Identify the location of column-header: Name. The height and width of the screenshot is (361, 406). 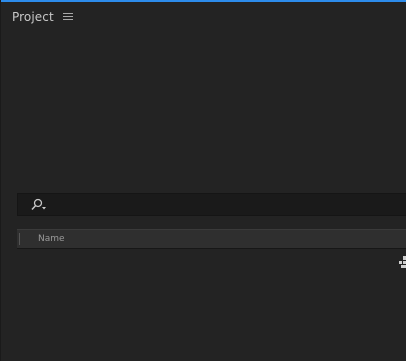
(211, 239).